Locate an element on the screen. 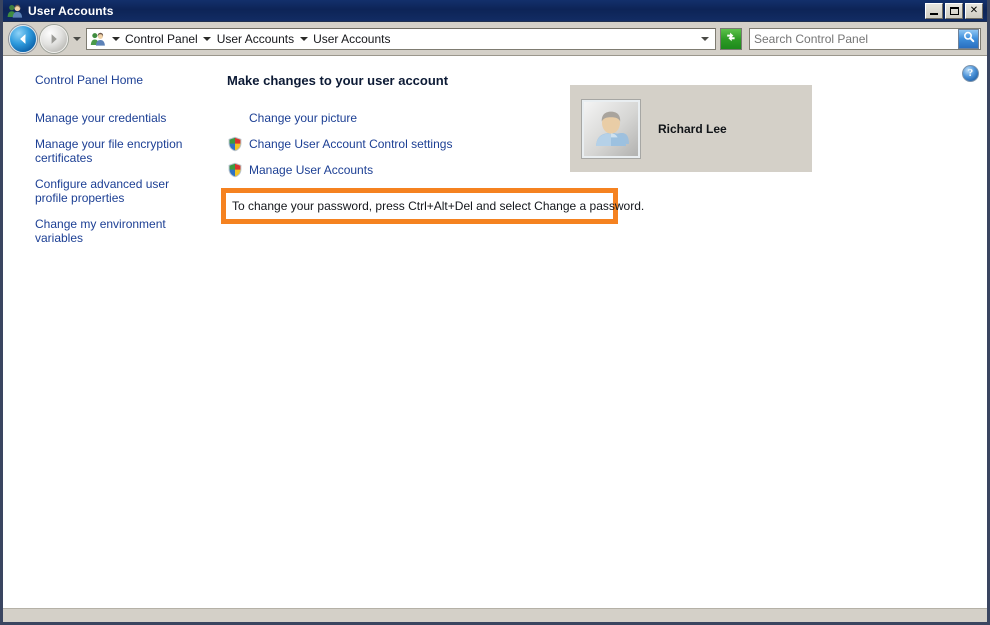 This screenshot has height=625, width=990. window-title: User Accounts is located at coordinates (71, 10).